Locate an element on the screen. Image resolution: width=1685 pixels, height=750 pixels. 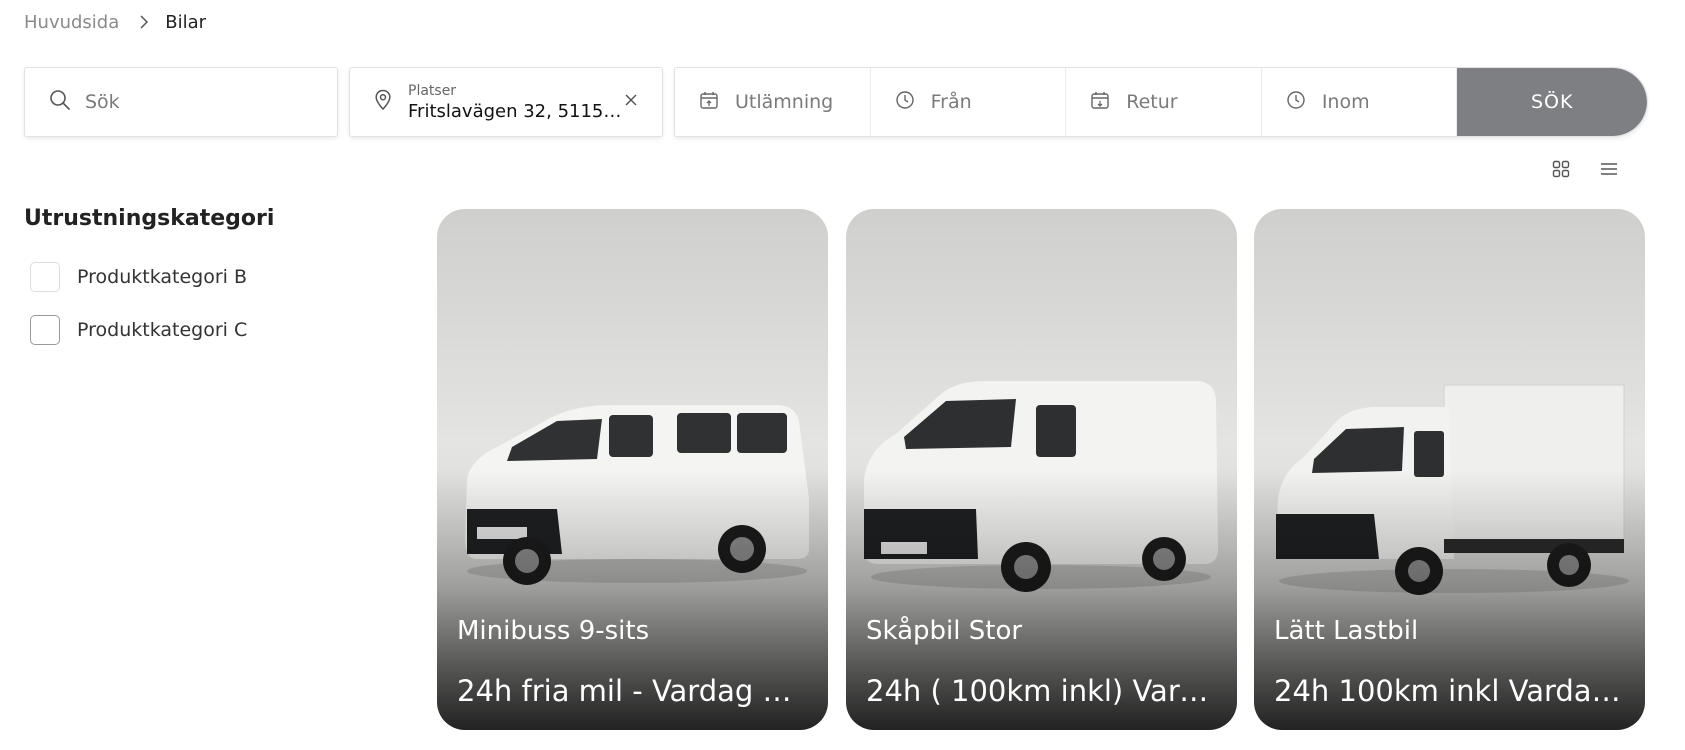
view-toggles is located at coordinates (1585, 169).